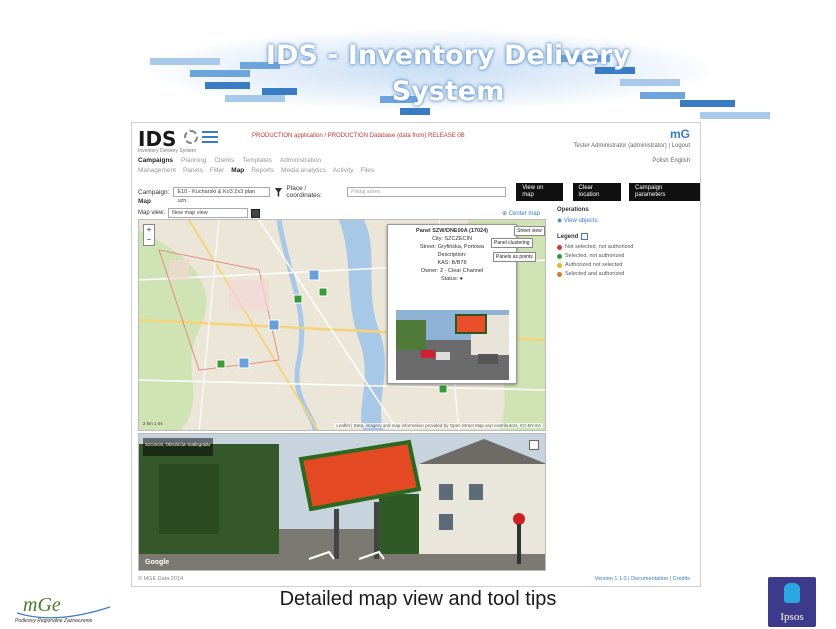 The height and width of the screenshot is (629, 836). What do you see at coordinates (237, 170) in the screenshot?
I see `nav-map: Map` at bounding box center [237, 170].